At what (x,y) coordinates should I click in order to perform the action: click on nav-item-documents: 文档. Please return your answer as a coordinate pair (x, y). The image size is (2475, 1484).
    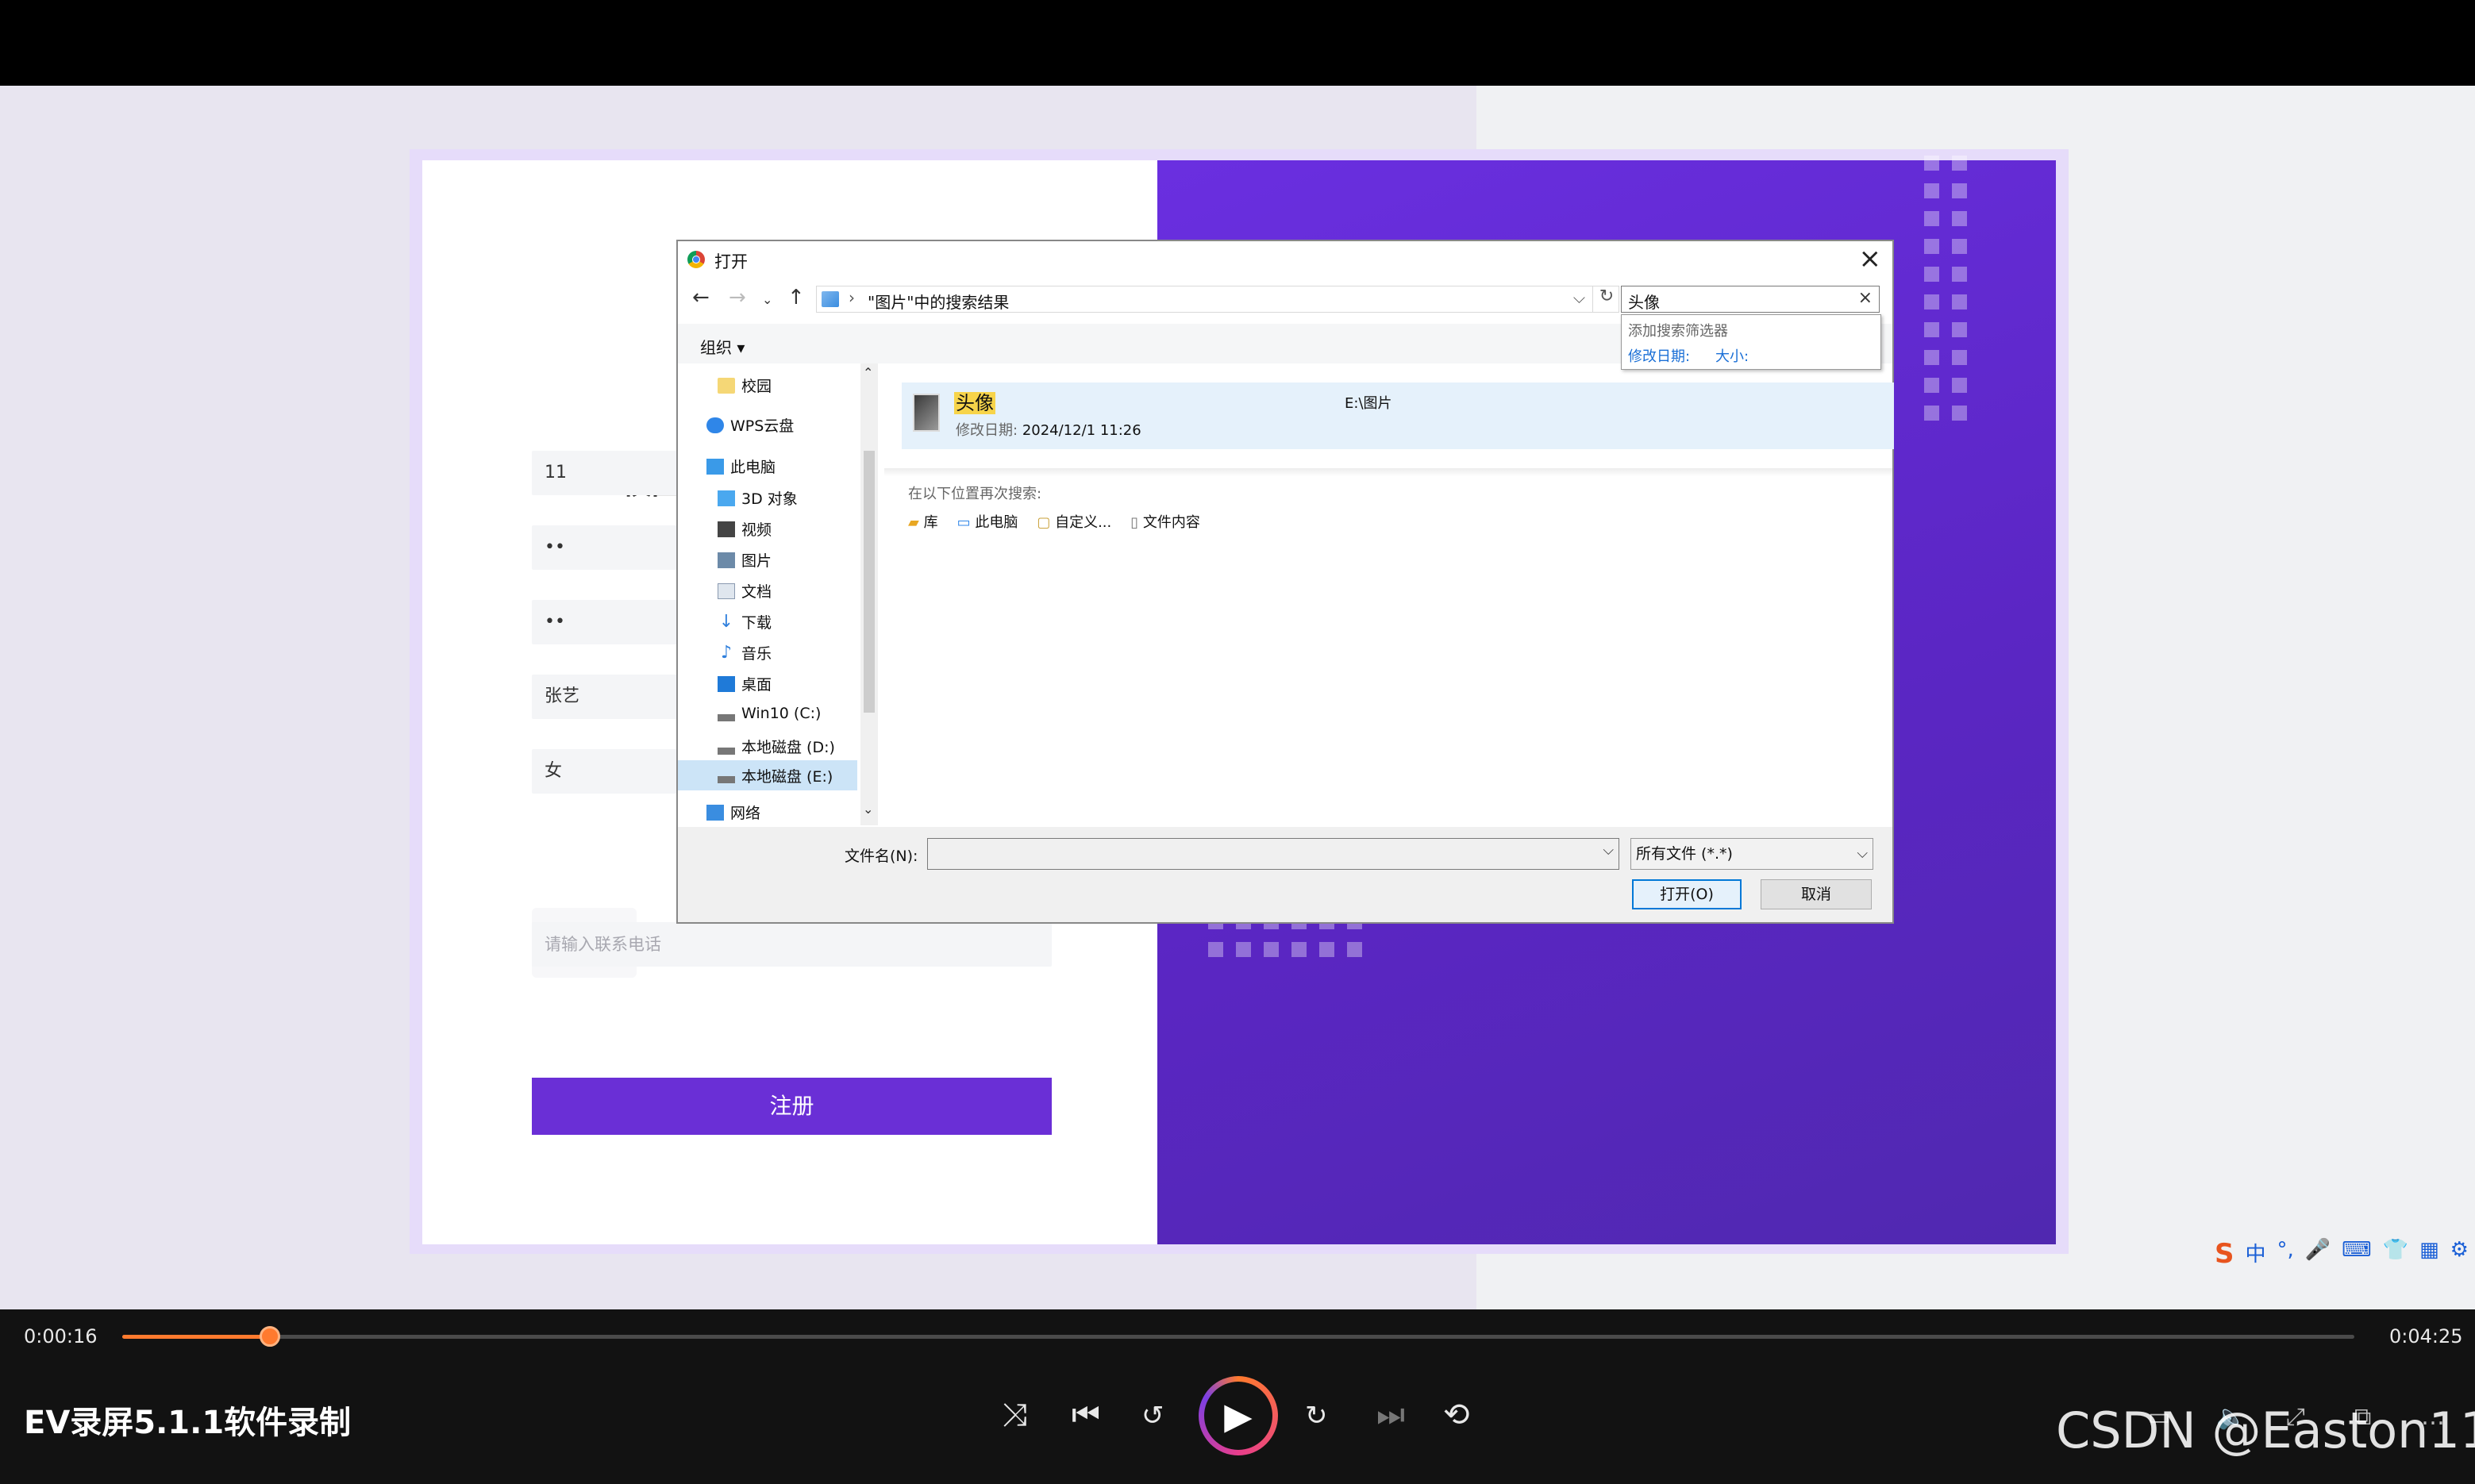
    Looking at the image, I should click on (745, 591).